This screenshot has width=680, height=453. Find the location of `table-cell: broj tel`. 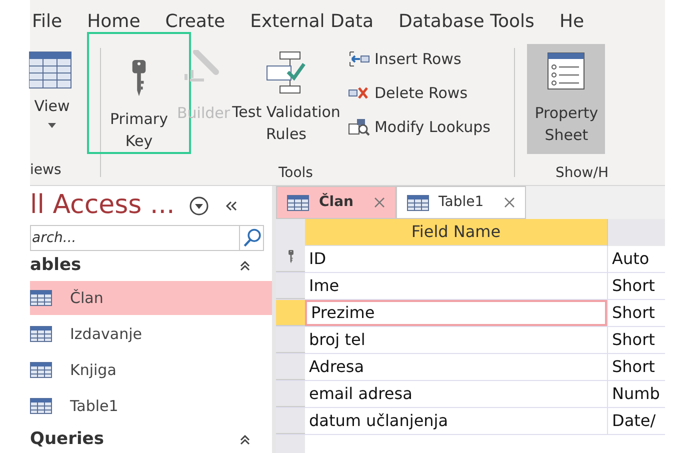

table-cell: broj tel is located at coordinates (456, 340).